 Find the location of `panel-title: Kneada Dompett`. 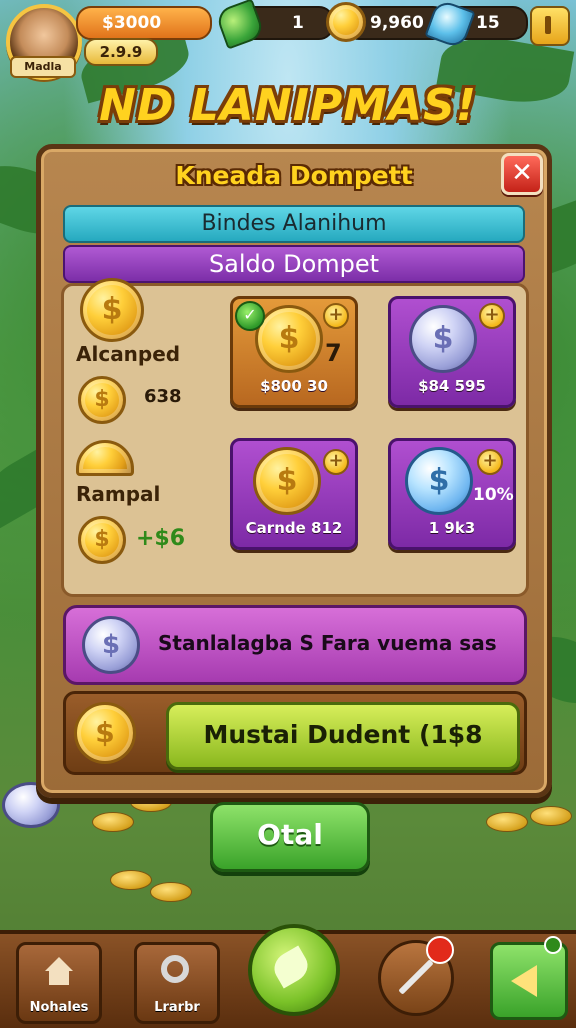

panel-title: Kneada Dompett is located at coordinates (294, 175).